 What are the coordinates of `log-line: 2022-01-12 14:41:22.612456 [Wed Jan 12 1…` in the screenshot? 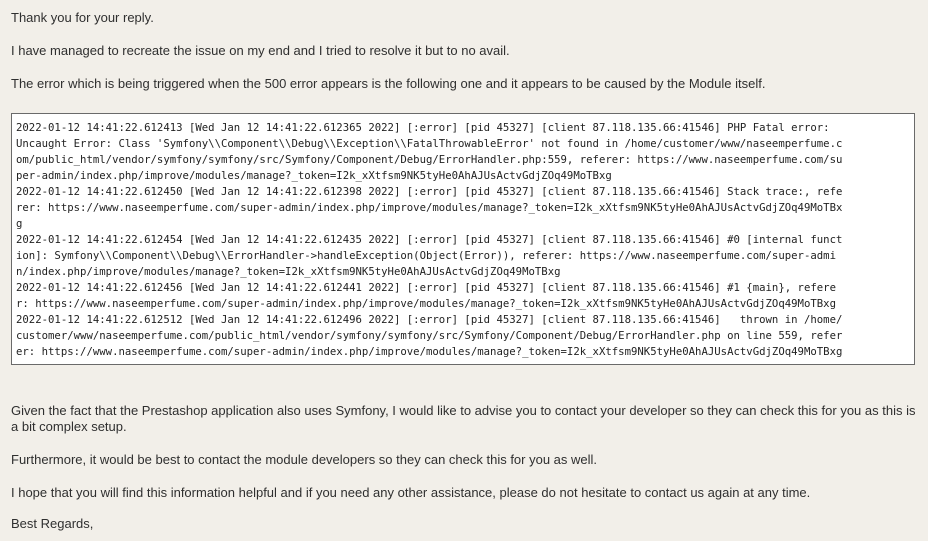 It's located at (426, 287).